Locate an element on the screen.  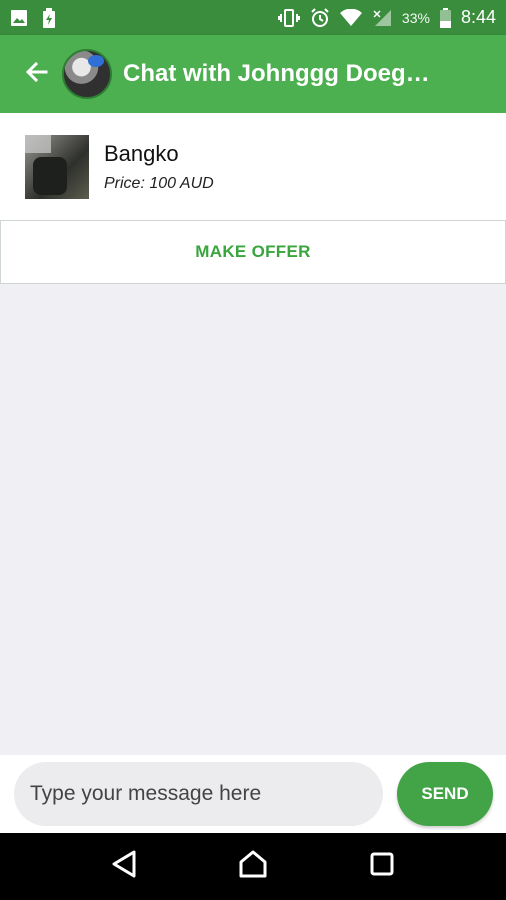
back-triangle-icon is located at coordinates (124, 866).